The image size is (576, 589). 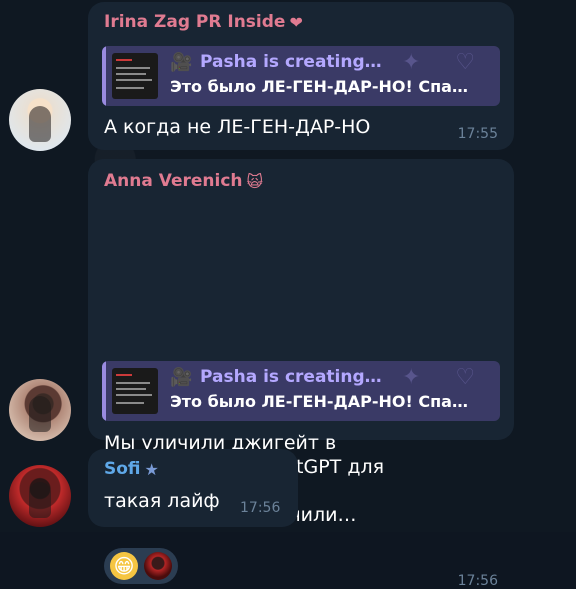 I want to click on sender-label: Irina Zag PR Inside, so click(x=195, y=22).